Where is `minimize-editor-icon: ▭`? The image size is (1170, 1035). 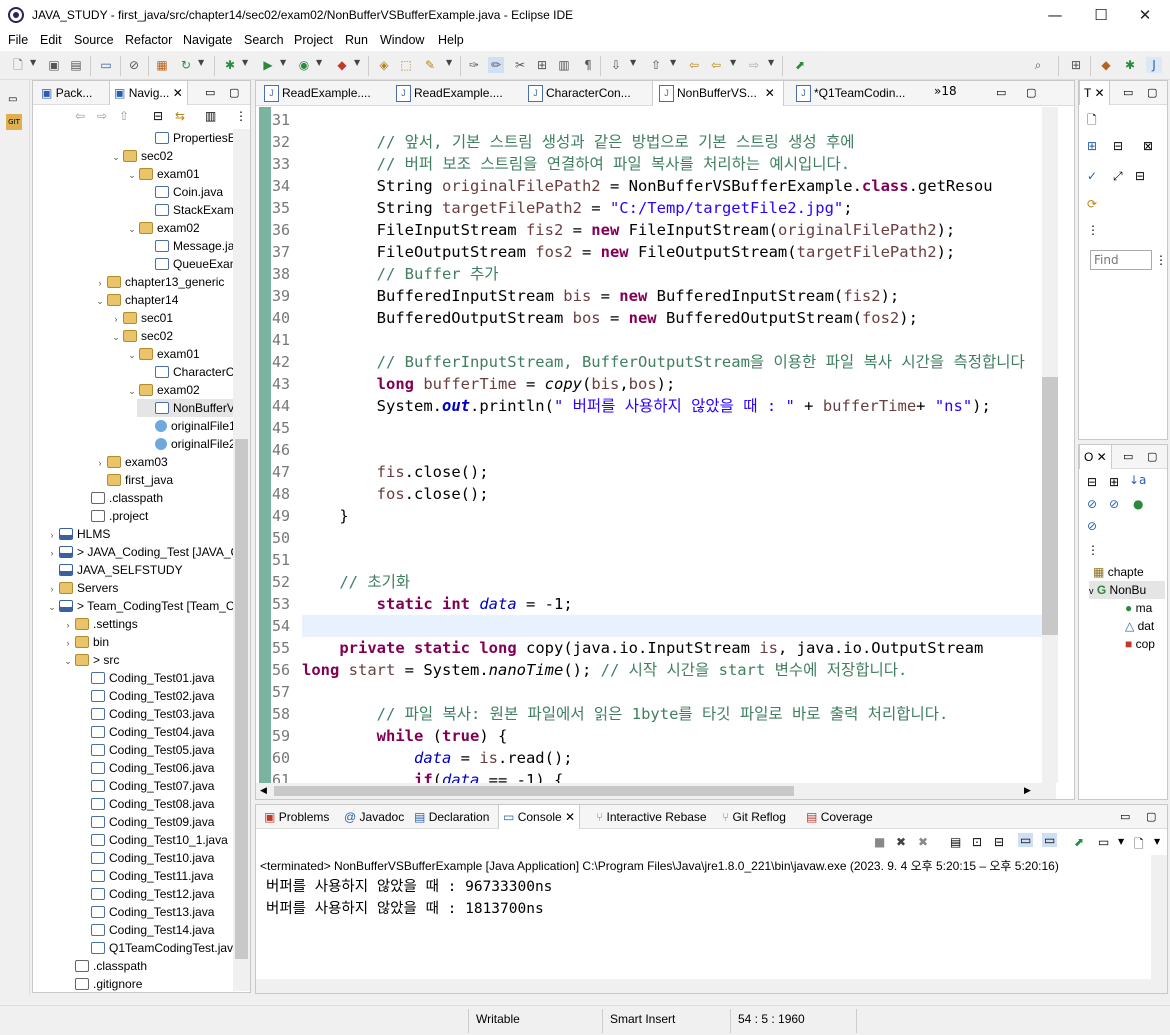
minimize-editor-icon: ▭ is located at coordinates (1001, 92).